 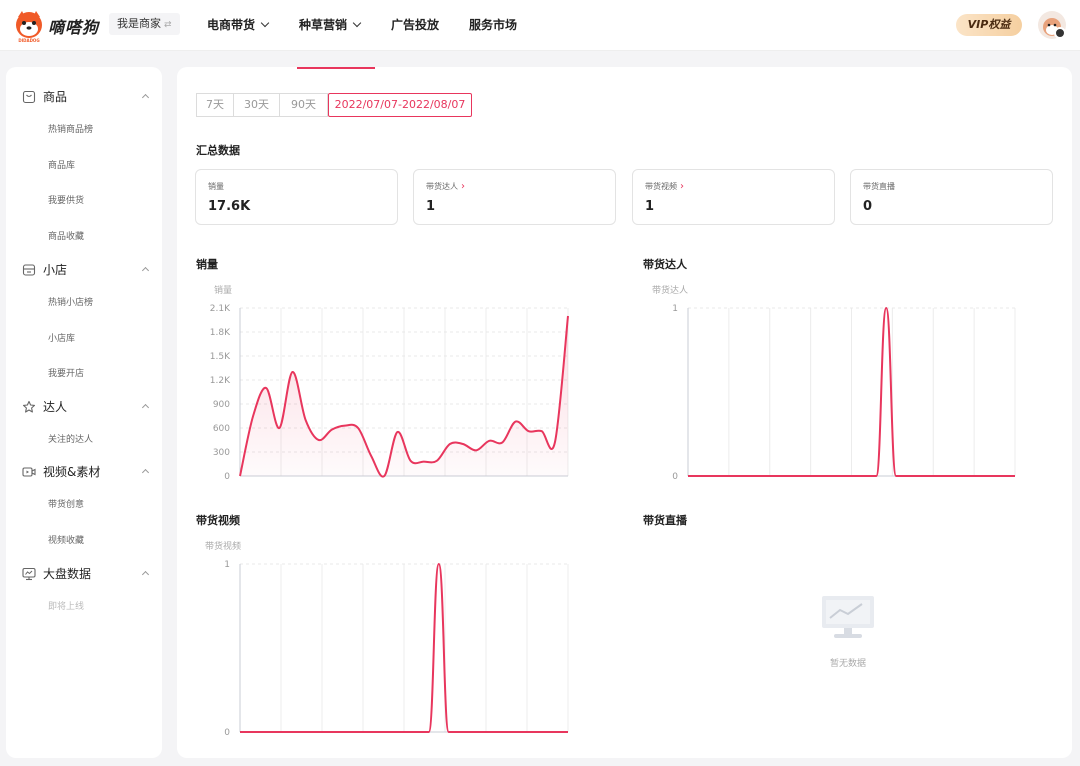 I want to click on avatar-badge-icon, so click(x=1060, y=33).